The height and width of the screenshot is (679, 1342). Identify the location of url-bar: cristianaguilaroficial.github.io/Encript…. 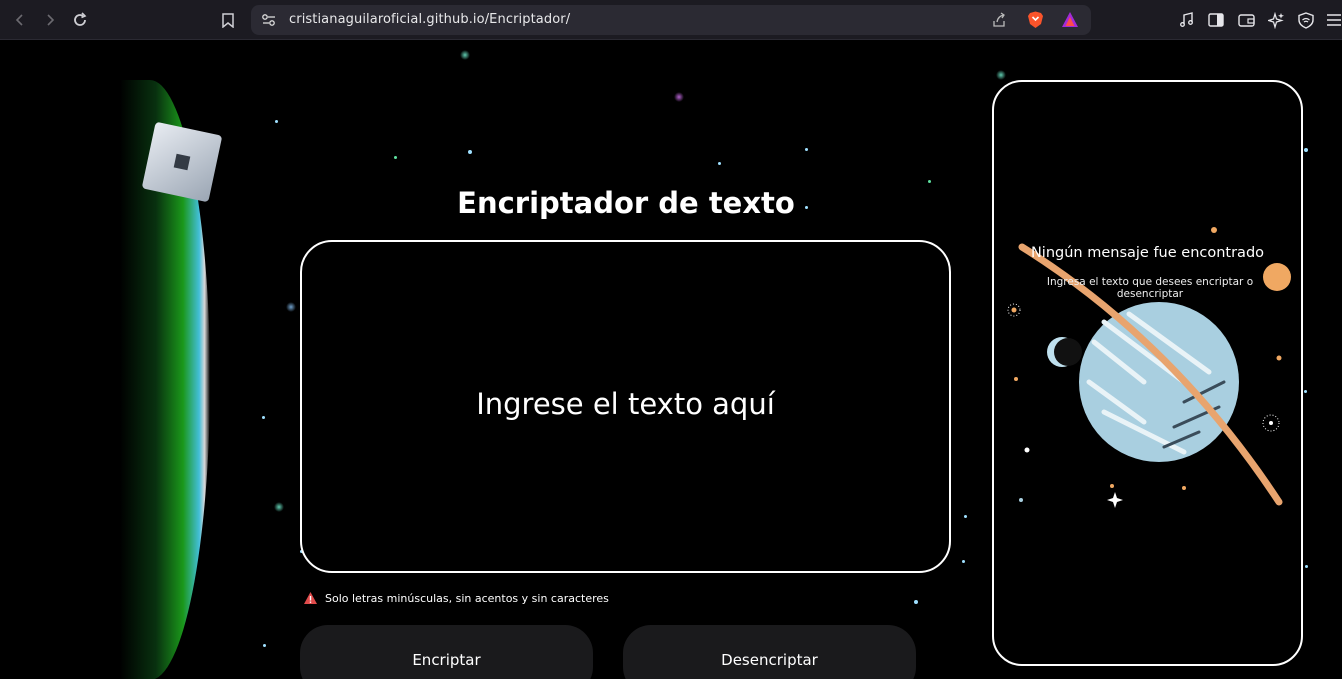
(671, 20).